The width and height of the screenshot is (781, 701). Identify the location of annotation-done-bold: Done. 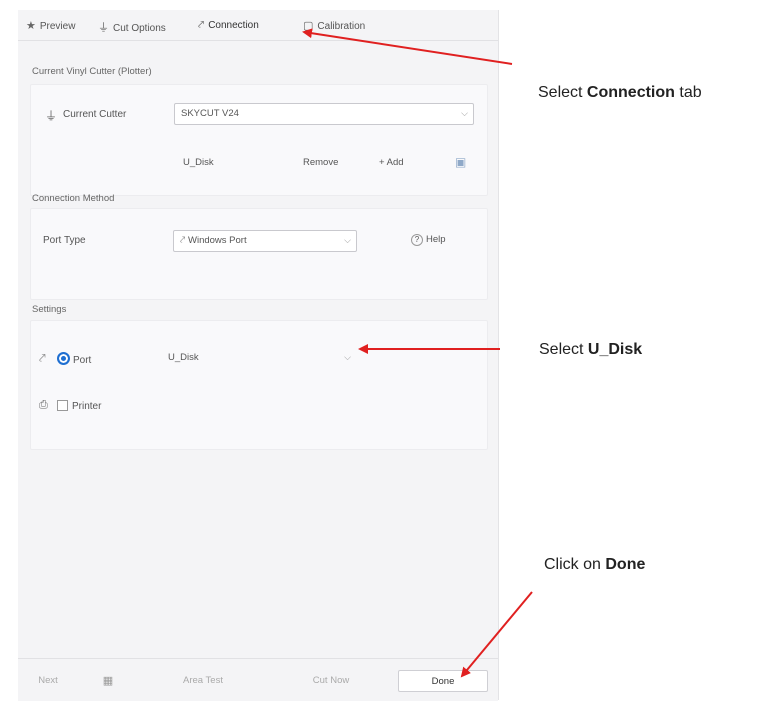
(625, 564).